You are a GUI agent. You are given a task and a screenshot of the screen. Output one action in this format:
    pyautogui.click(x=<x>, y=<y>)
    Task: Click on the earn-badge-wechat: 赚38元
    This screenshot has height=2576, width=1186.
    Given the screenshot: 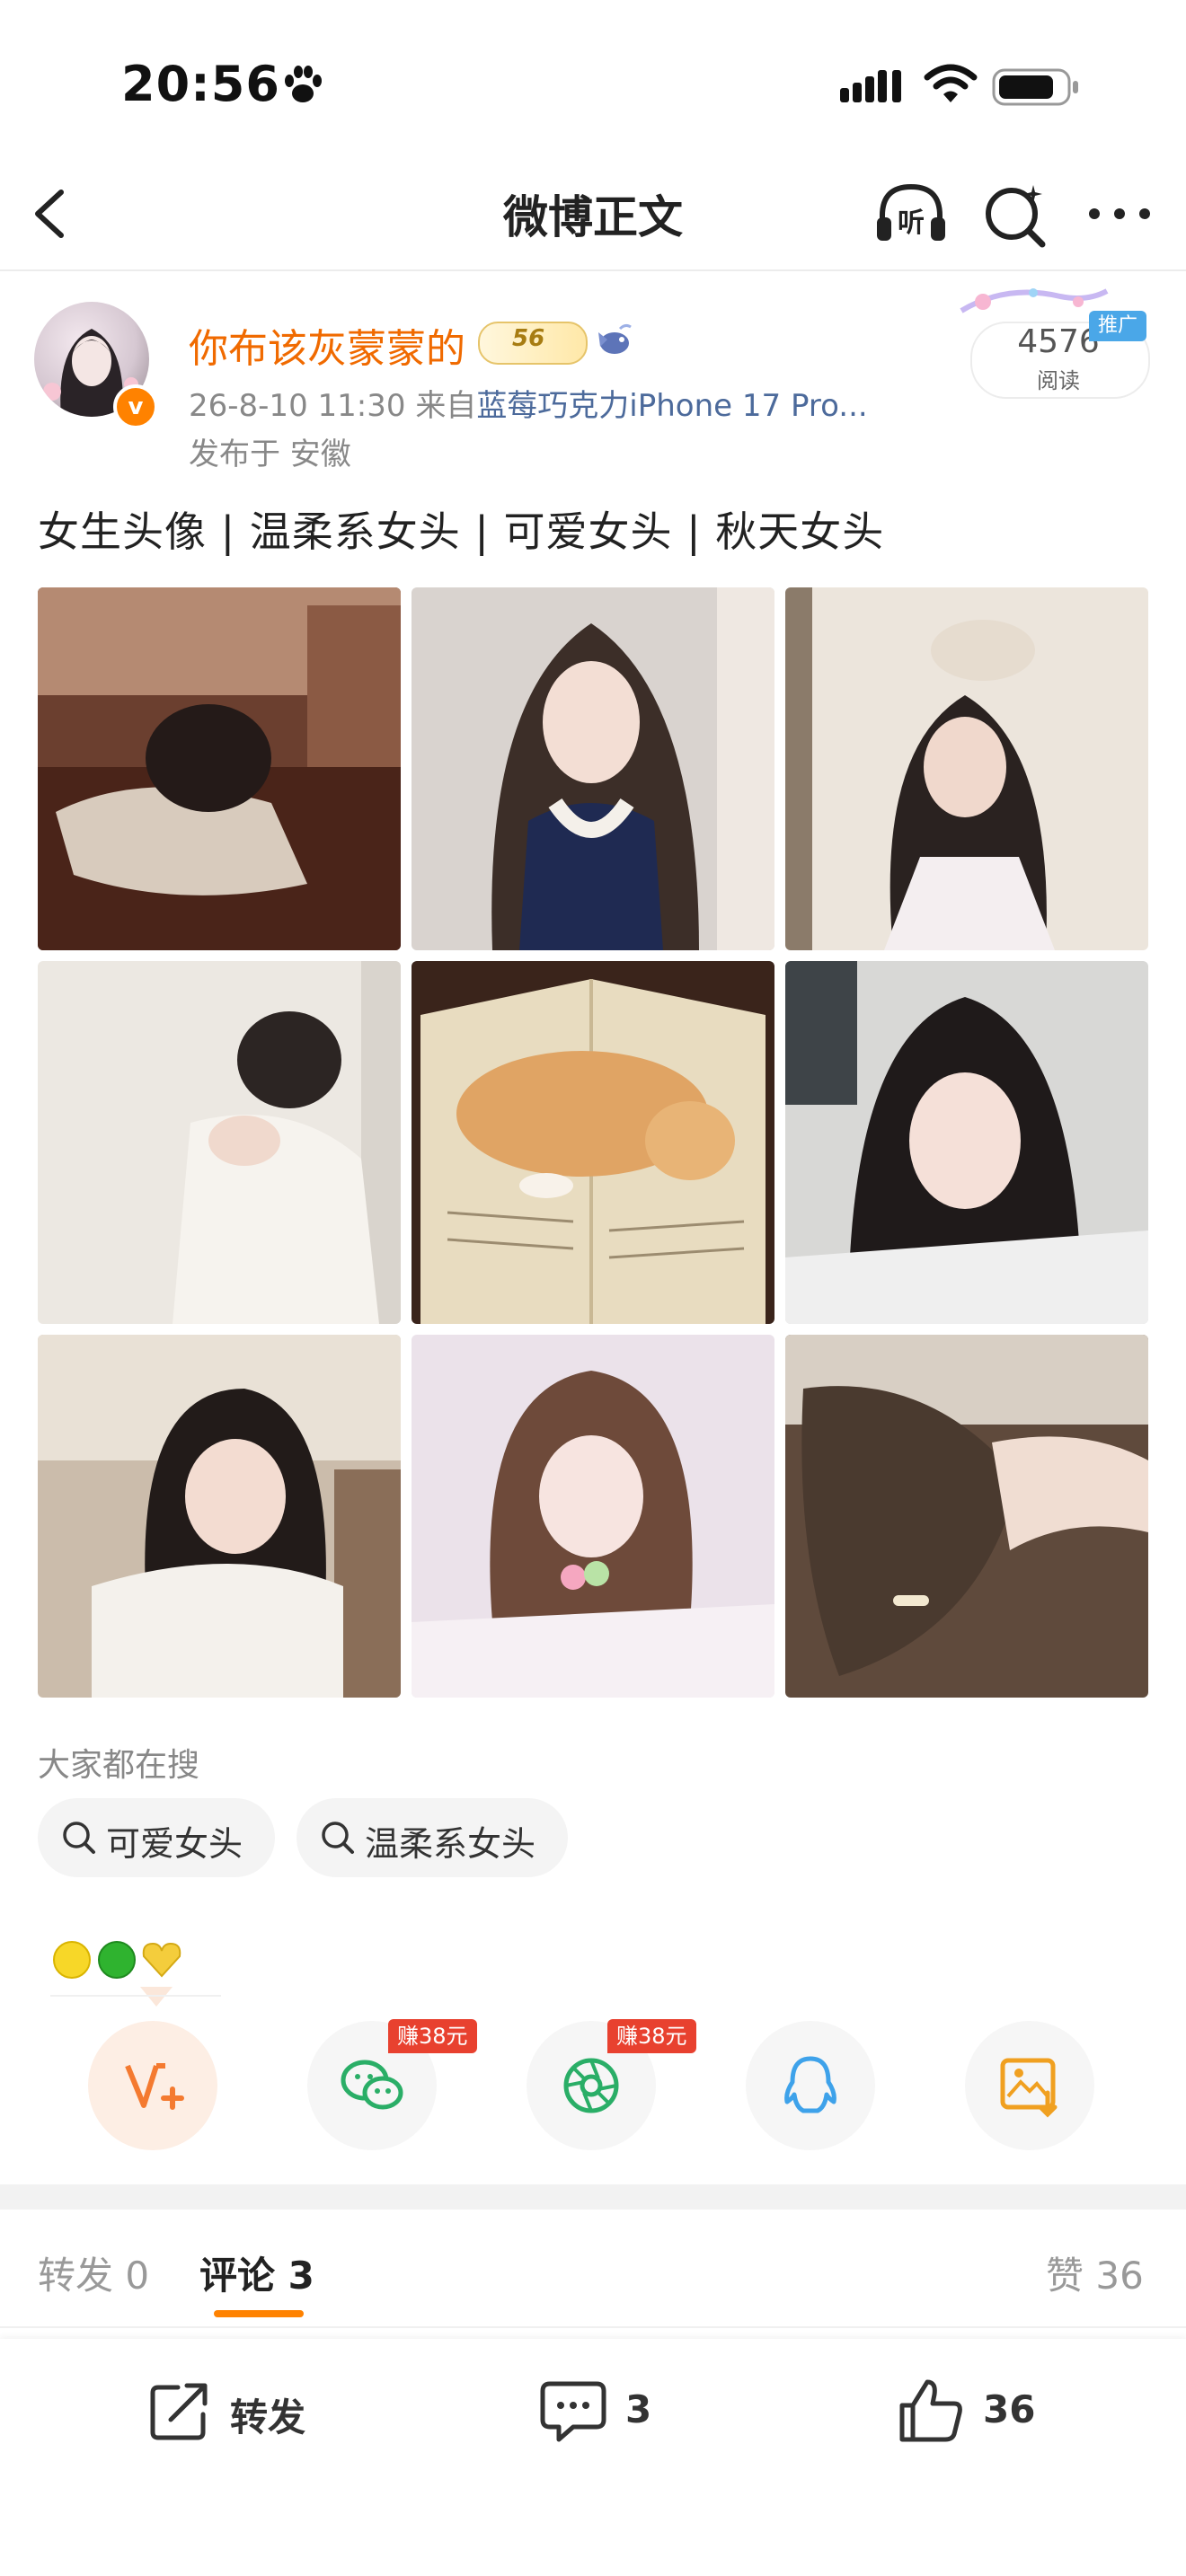 What is the action you would take?
    pyautogui.click(x=432, y=2036)
    